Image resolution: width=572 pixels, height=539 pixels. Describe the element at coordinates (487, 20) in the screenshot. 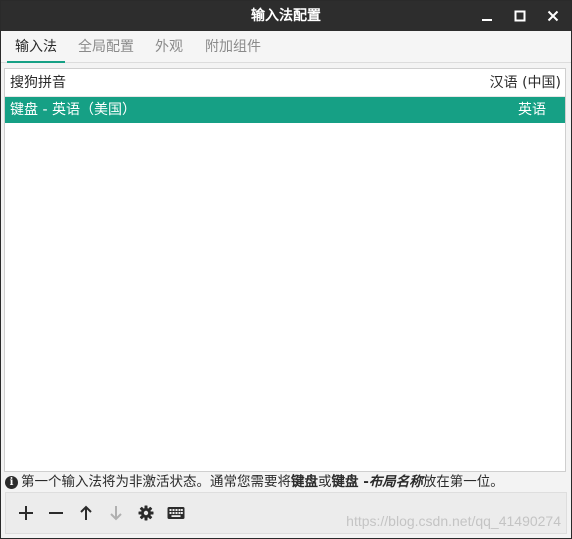

I see `minimize-icon` at that location.